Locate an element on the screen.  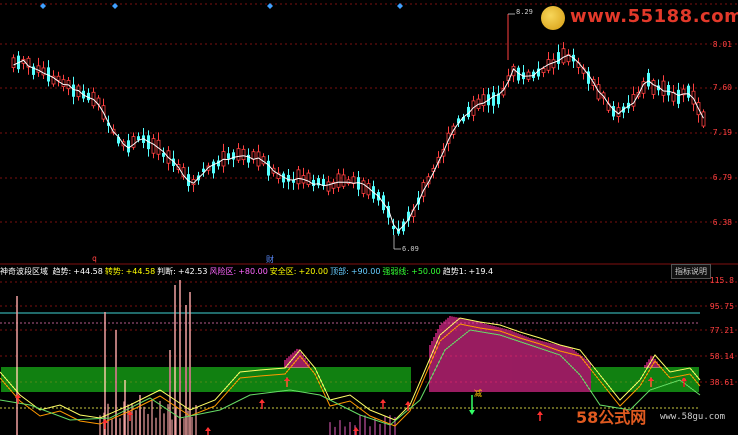
indicator-tick: 58.14 is located at coordinates (721, 356).